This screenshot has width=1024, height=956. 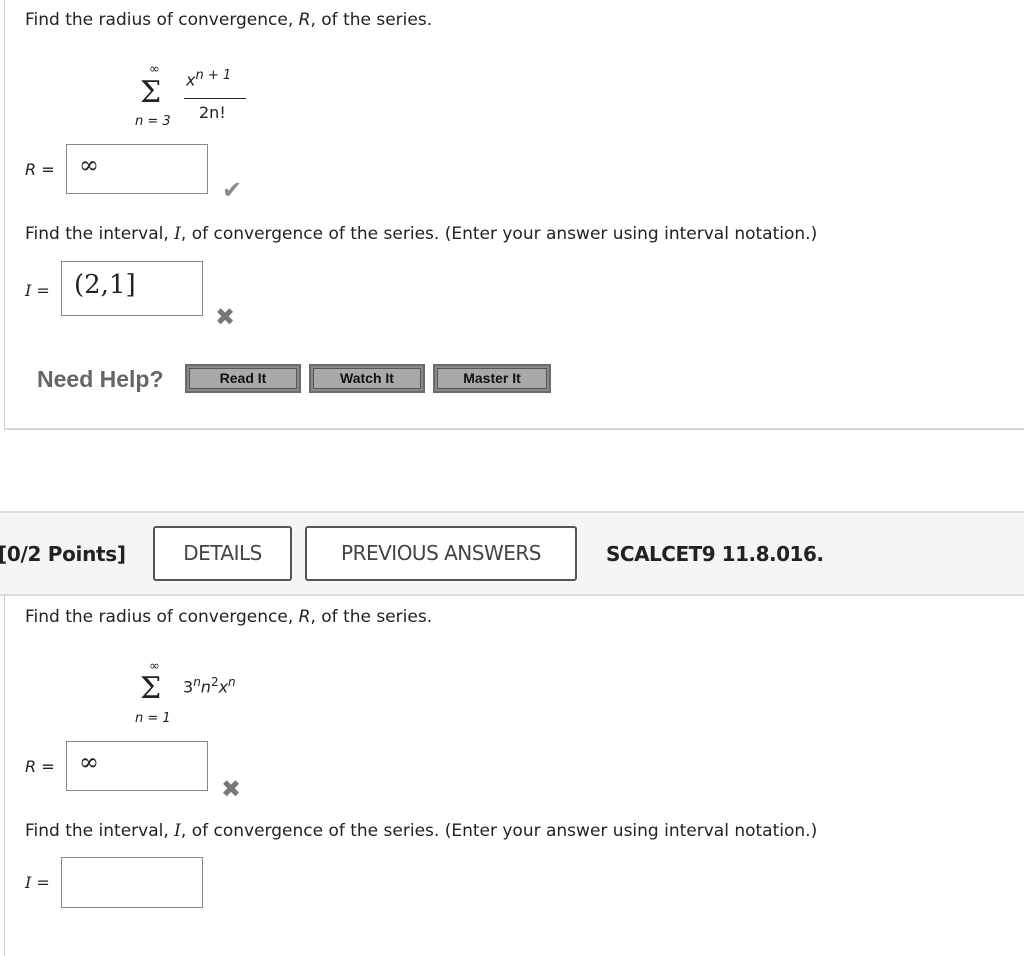 I want to click on q2-interval-label: I =, so click(x=37, y=882).